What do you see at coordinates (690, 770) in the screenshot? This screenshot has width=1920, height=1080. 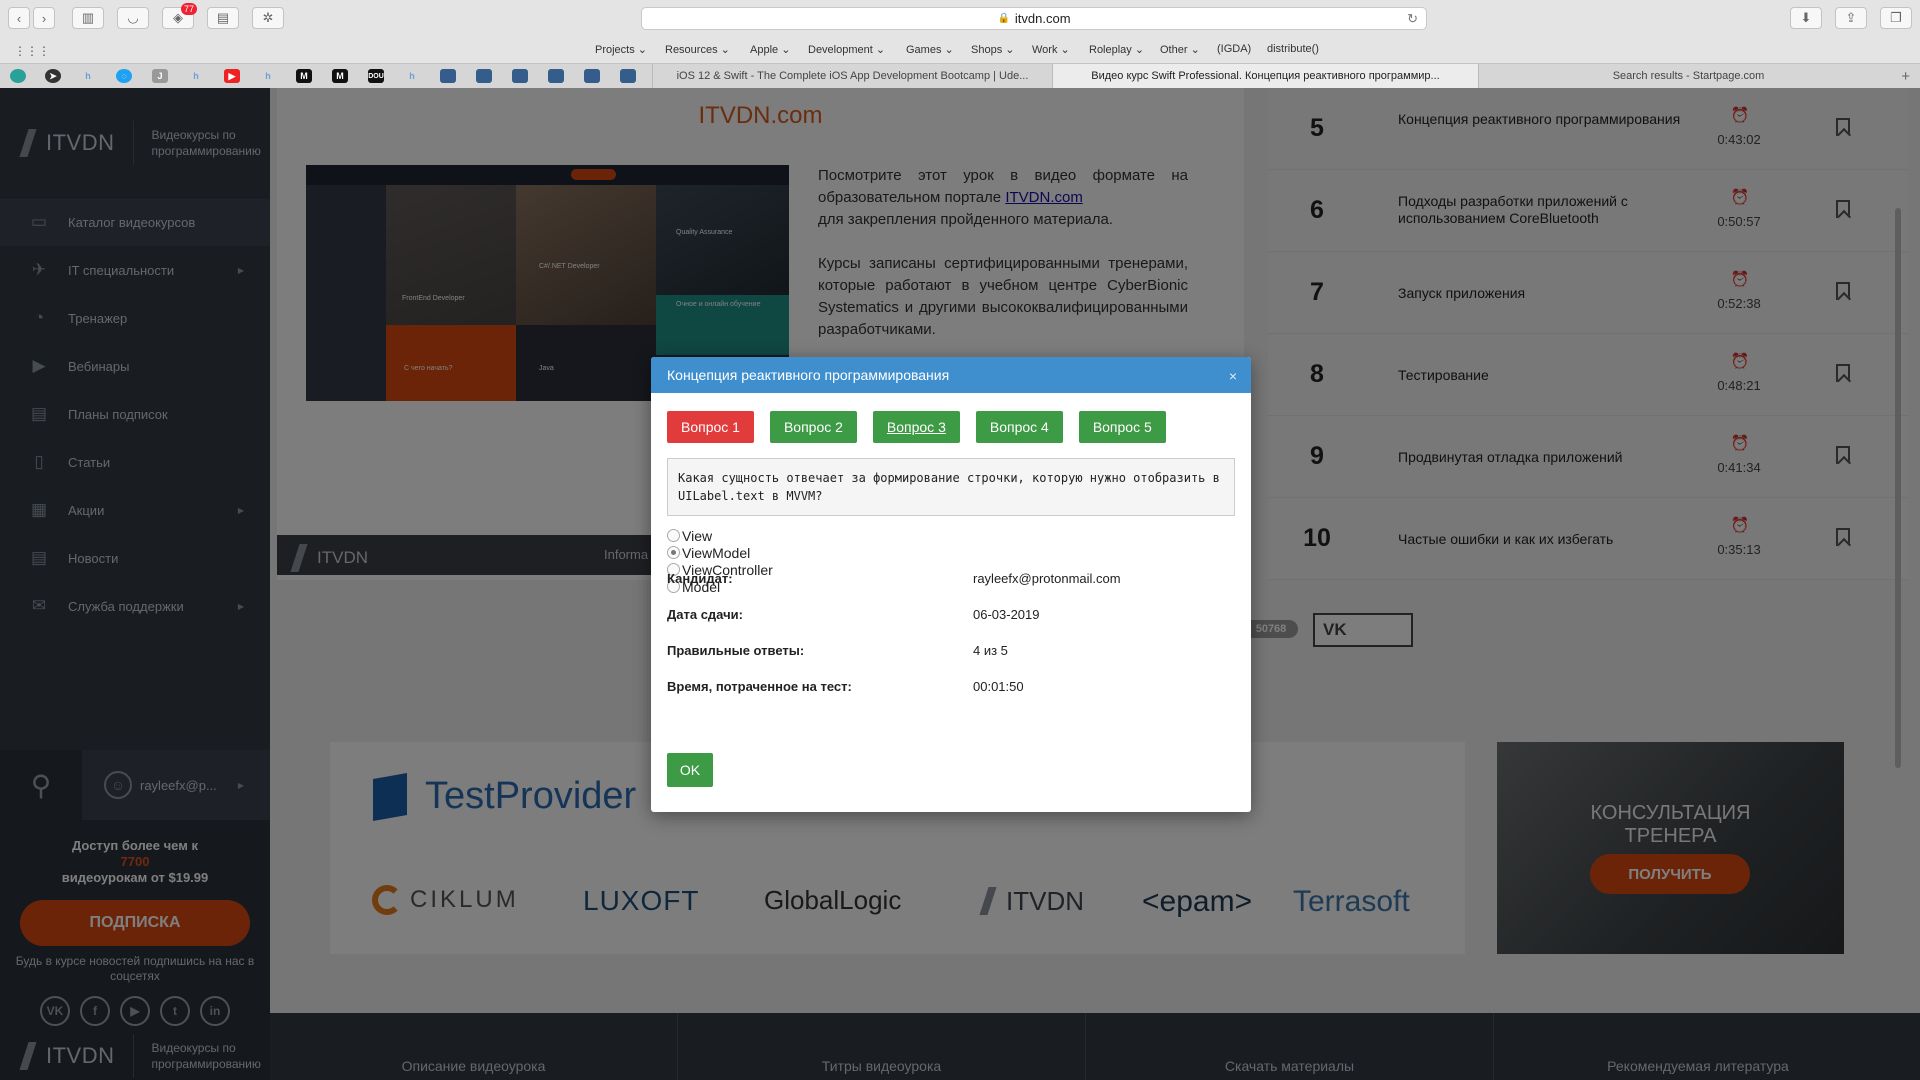 I see `ok-button: OK` at bounding box center [690, 770].